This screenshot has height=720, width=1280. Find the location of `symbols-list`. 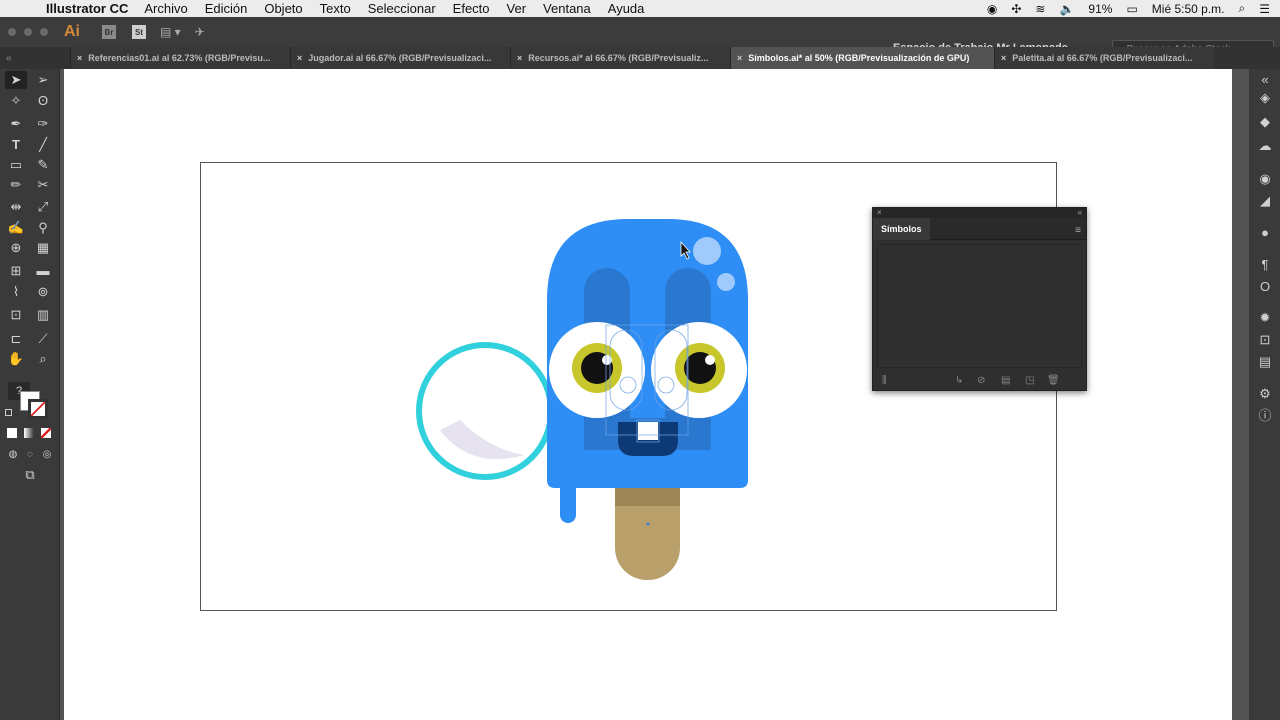

symbols-list is located at coordinates (979, 306).